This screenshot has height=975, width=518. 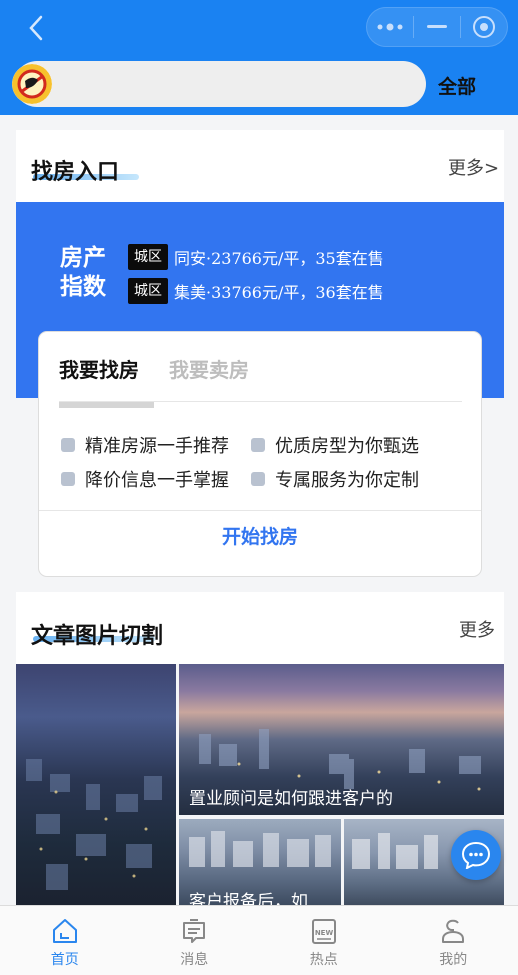 What do you see at coordinates (323, 960) in the screenshot?
I see `tab-label: 热点` at bounding box center [323, 960].